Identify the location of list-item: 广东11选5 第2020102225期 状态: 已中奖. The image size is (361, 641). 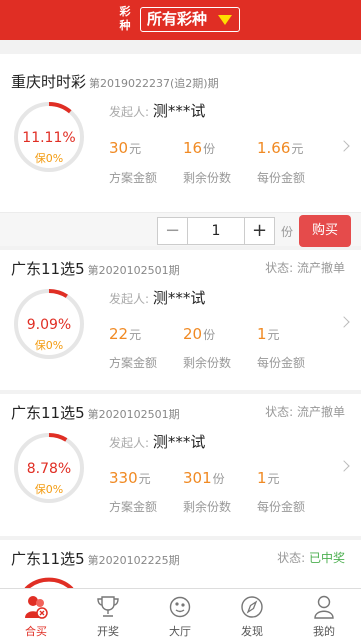
(180, 564).